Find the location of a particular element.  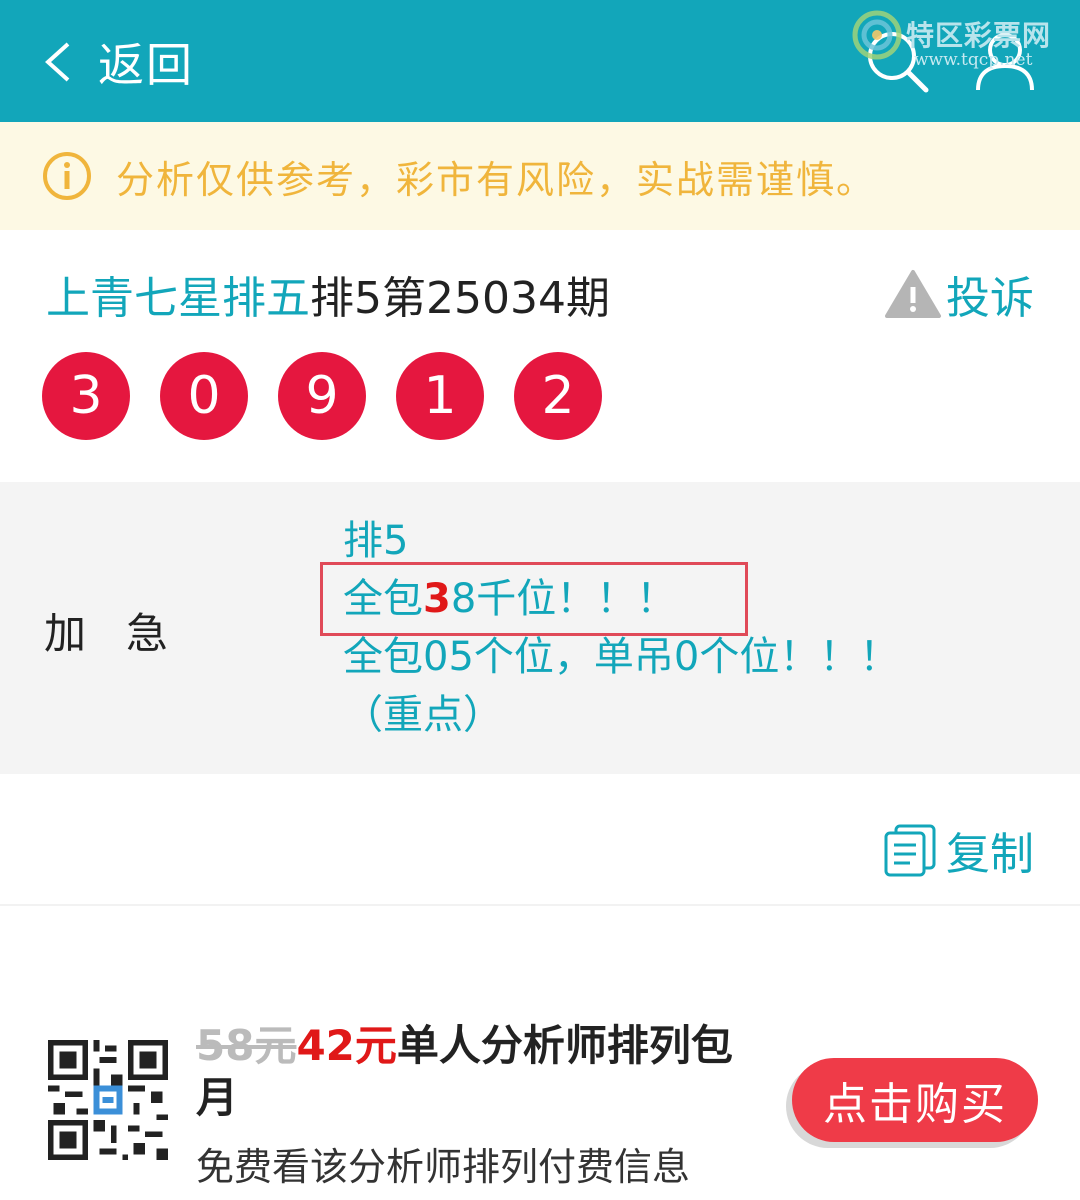

notice-text: 分析仅供参考，彩市有风险，实战需谨慎。 is located at coordinates (496, 179).